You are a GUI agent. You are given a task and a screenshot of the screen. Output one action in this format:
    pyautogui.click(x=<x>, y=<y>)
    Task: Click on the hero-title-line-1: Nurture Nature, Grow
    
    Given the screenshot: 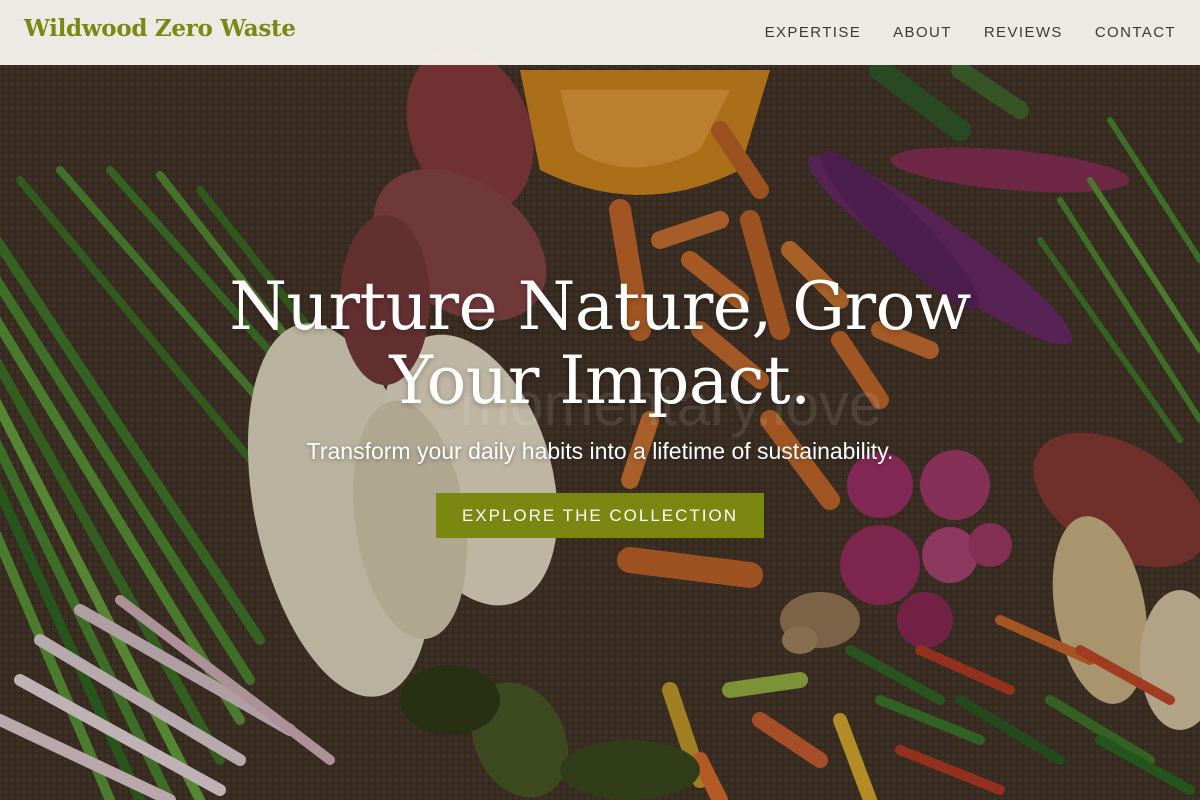 What is the action you would take?
    pyautogui.click(x=600, y=306)
    